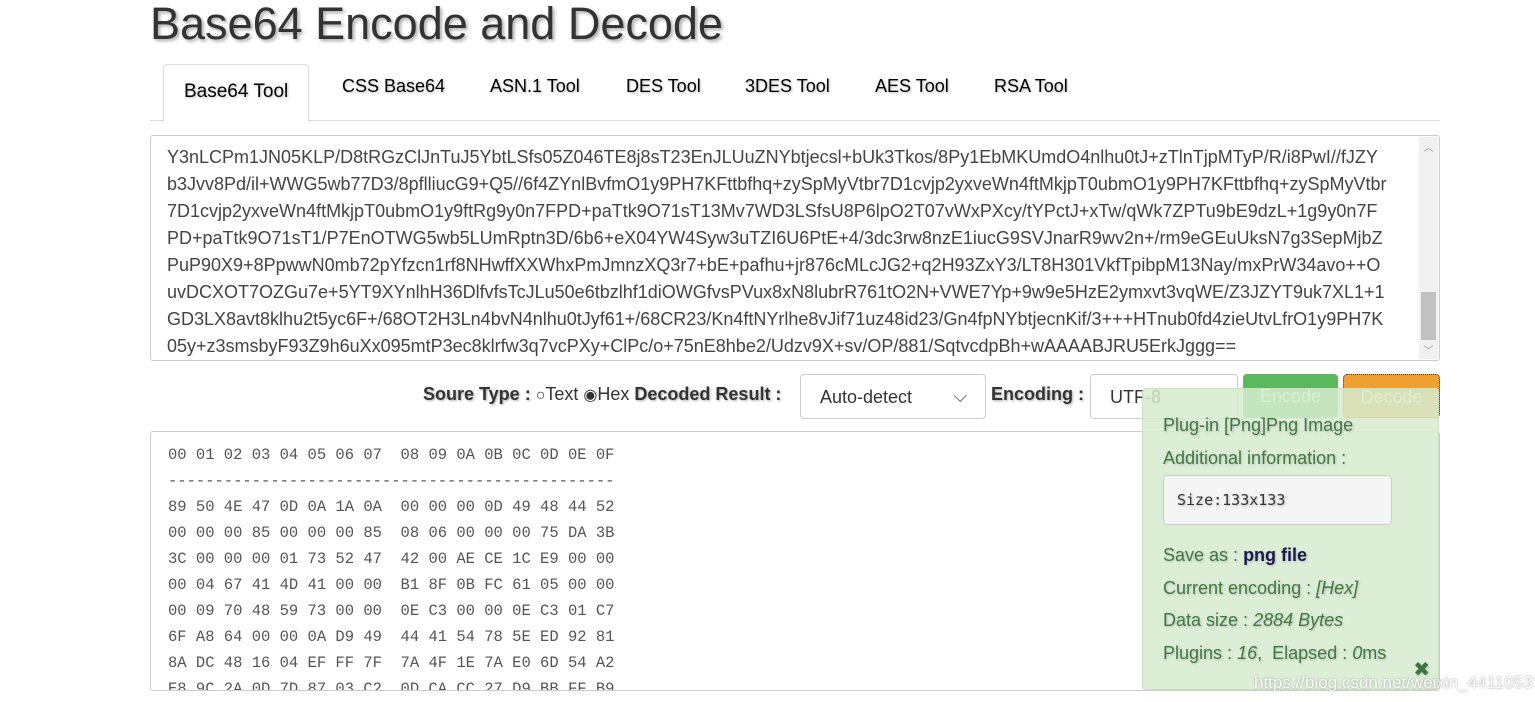  I want to click on scrollbar-thumb, so click(1428, 316).